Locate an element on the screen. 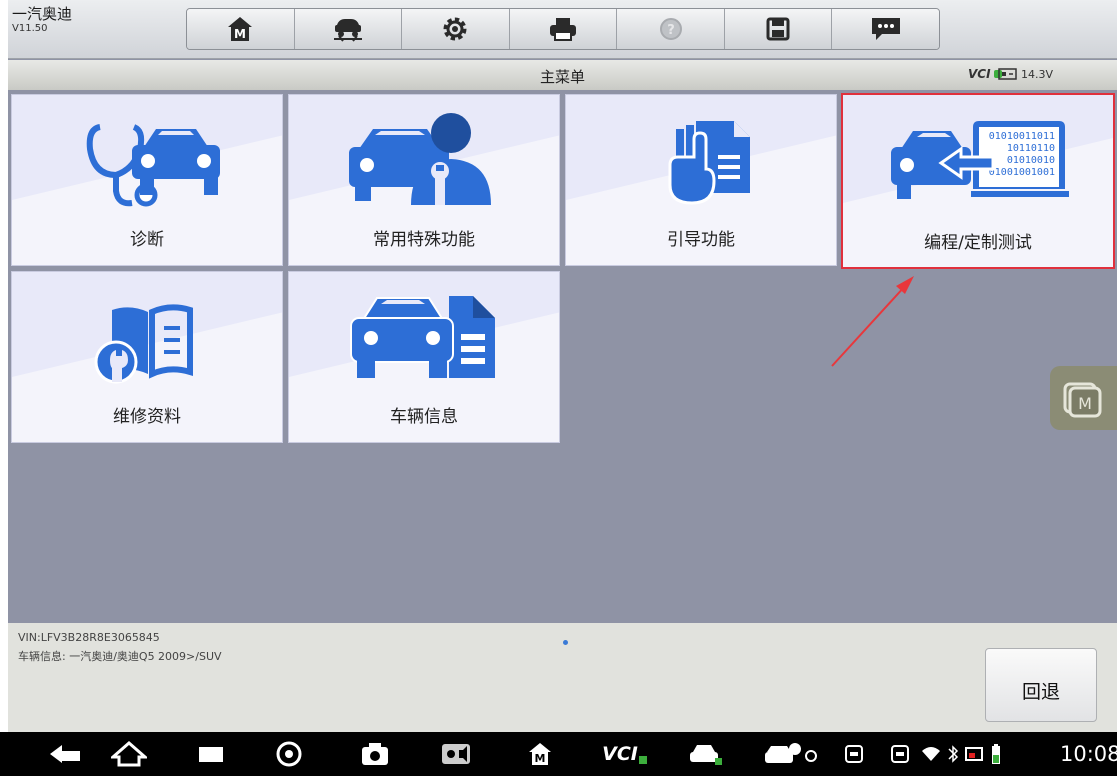 Image resolution: width=1117 pixels, height=776 pixels. printer-icon is located at coordinates (563, 29).